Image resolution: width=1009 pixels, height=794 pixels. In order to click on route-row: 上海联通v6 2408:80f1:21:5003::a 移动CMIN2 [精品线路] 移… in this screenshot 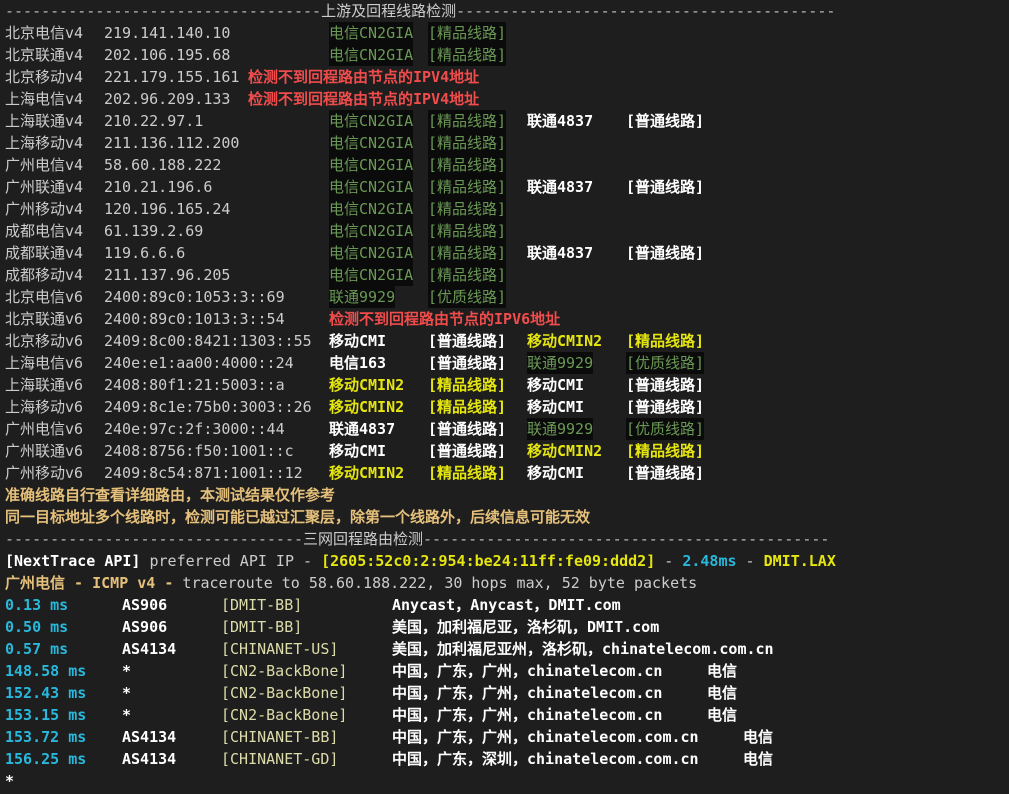, I will do `click(504, 385)`.